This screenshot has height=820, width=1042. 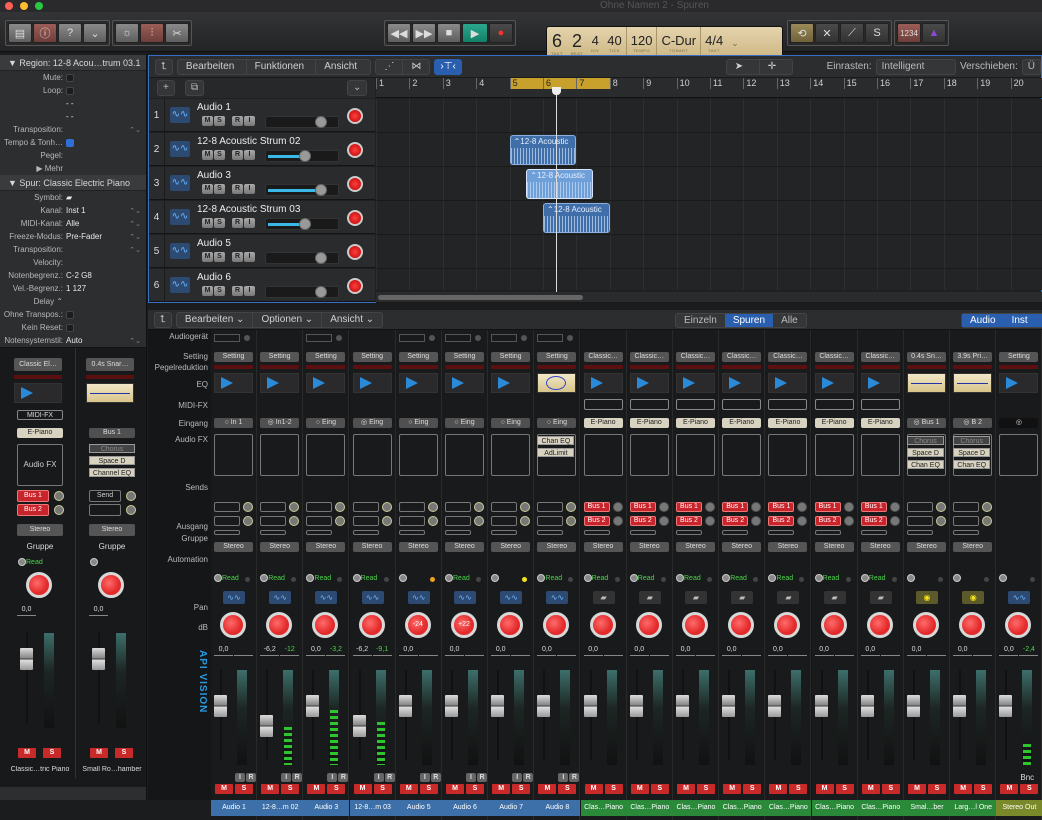 I want to click on mixer-view-tab: Spuren, so click(x=749, y=320).